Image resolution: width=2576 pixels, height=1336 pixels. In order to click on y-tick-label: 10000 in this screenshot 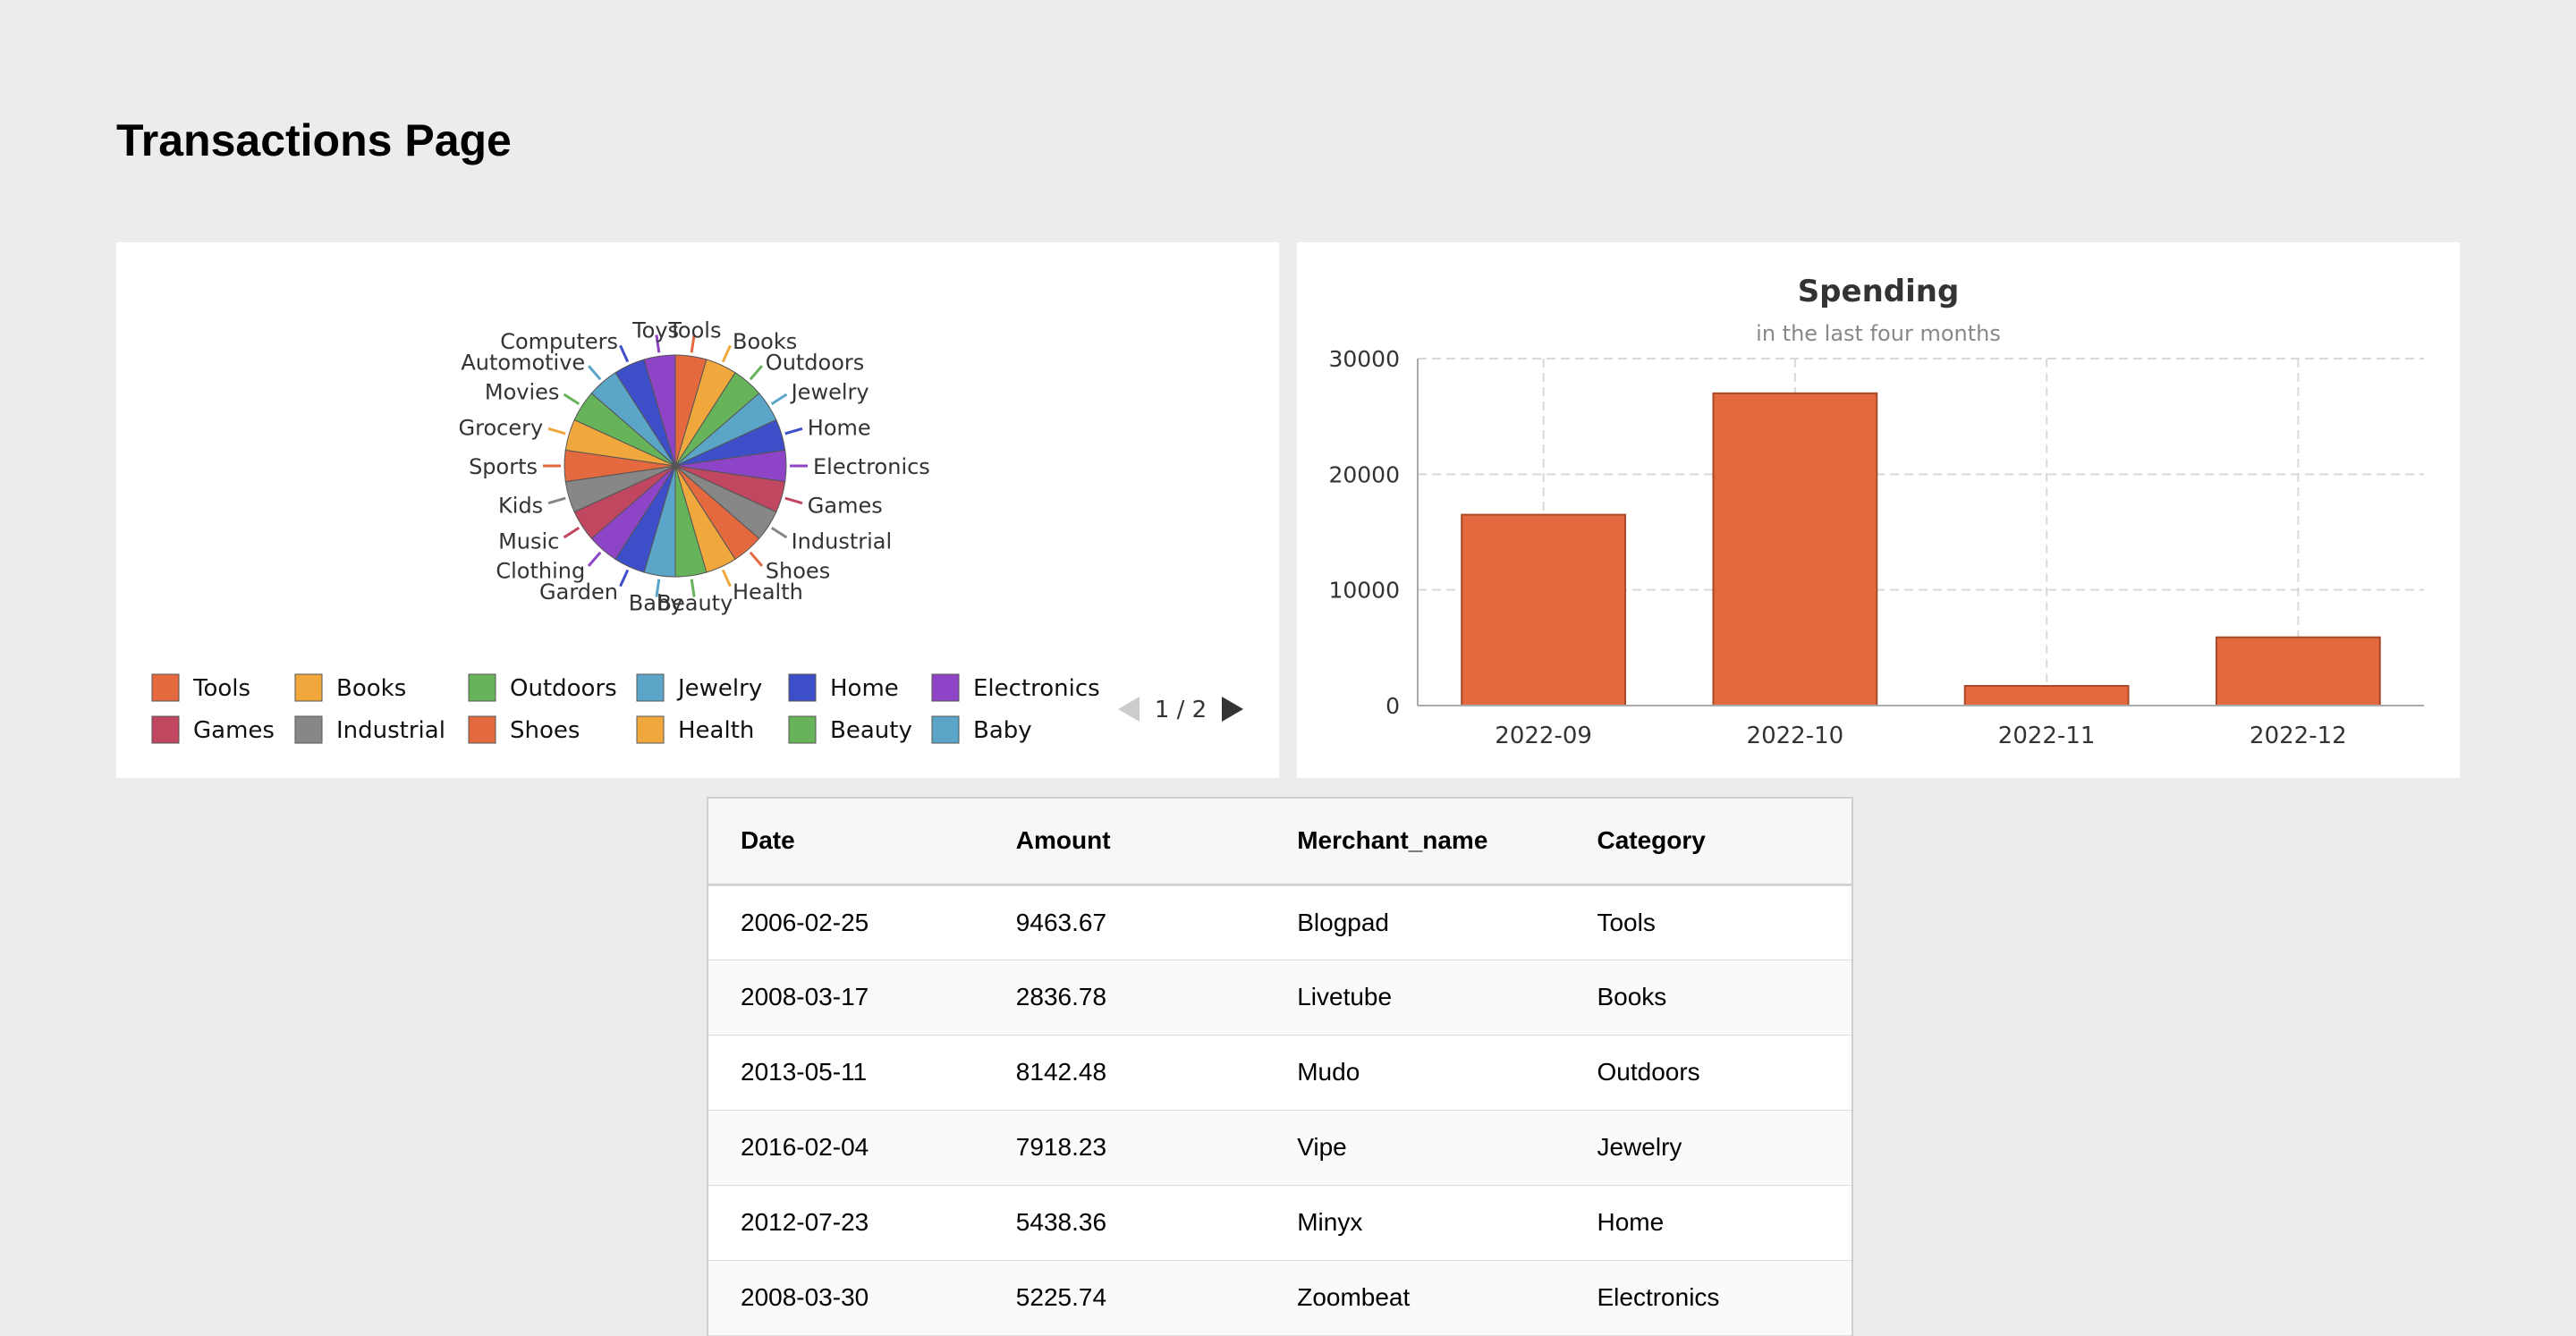, I will do `click(1364, 591)`.